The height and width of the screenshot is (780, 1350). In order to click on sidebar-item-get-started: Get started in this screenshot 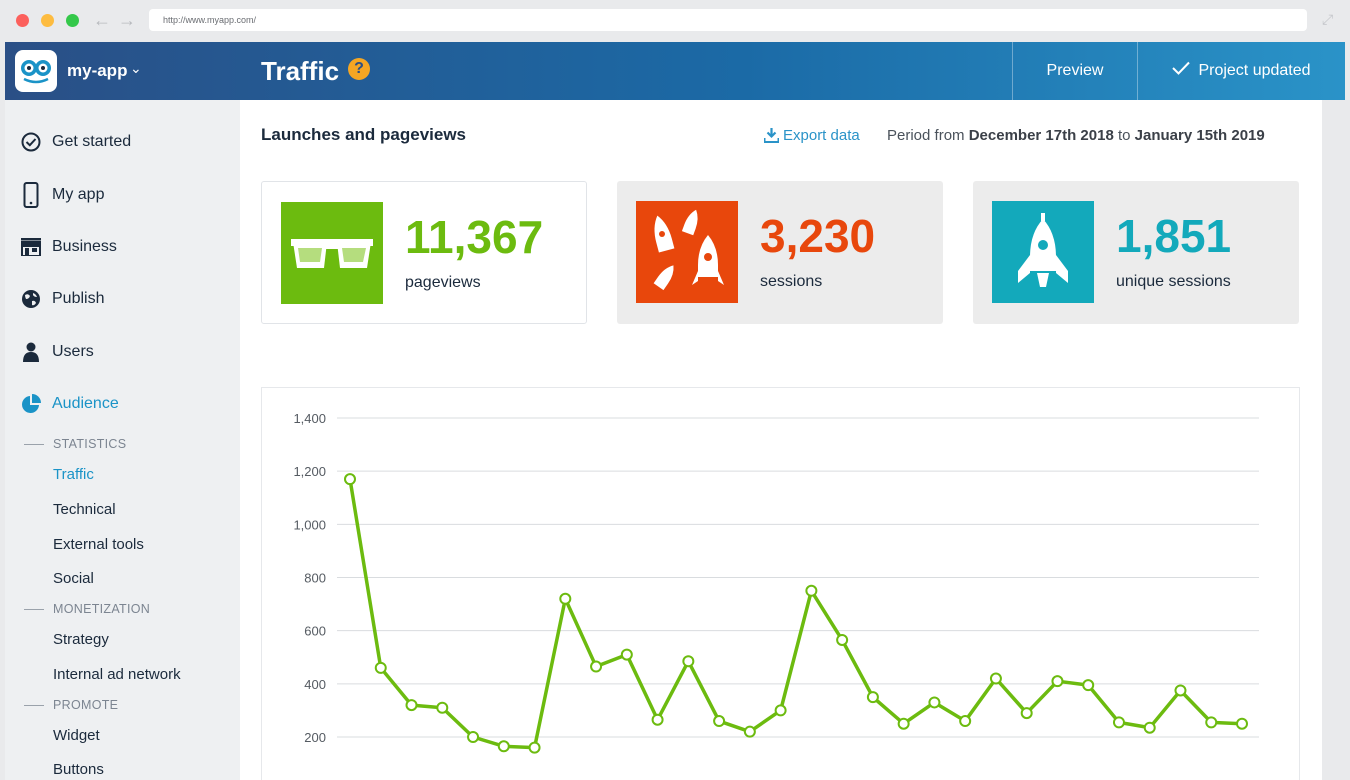, I will do `click(76, 142)`.